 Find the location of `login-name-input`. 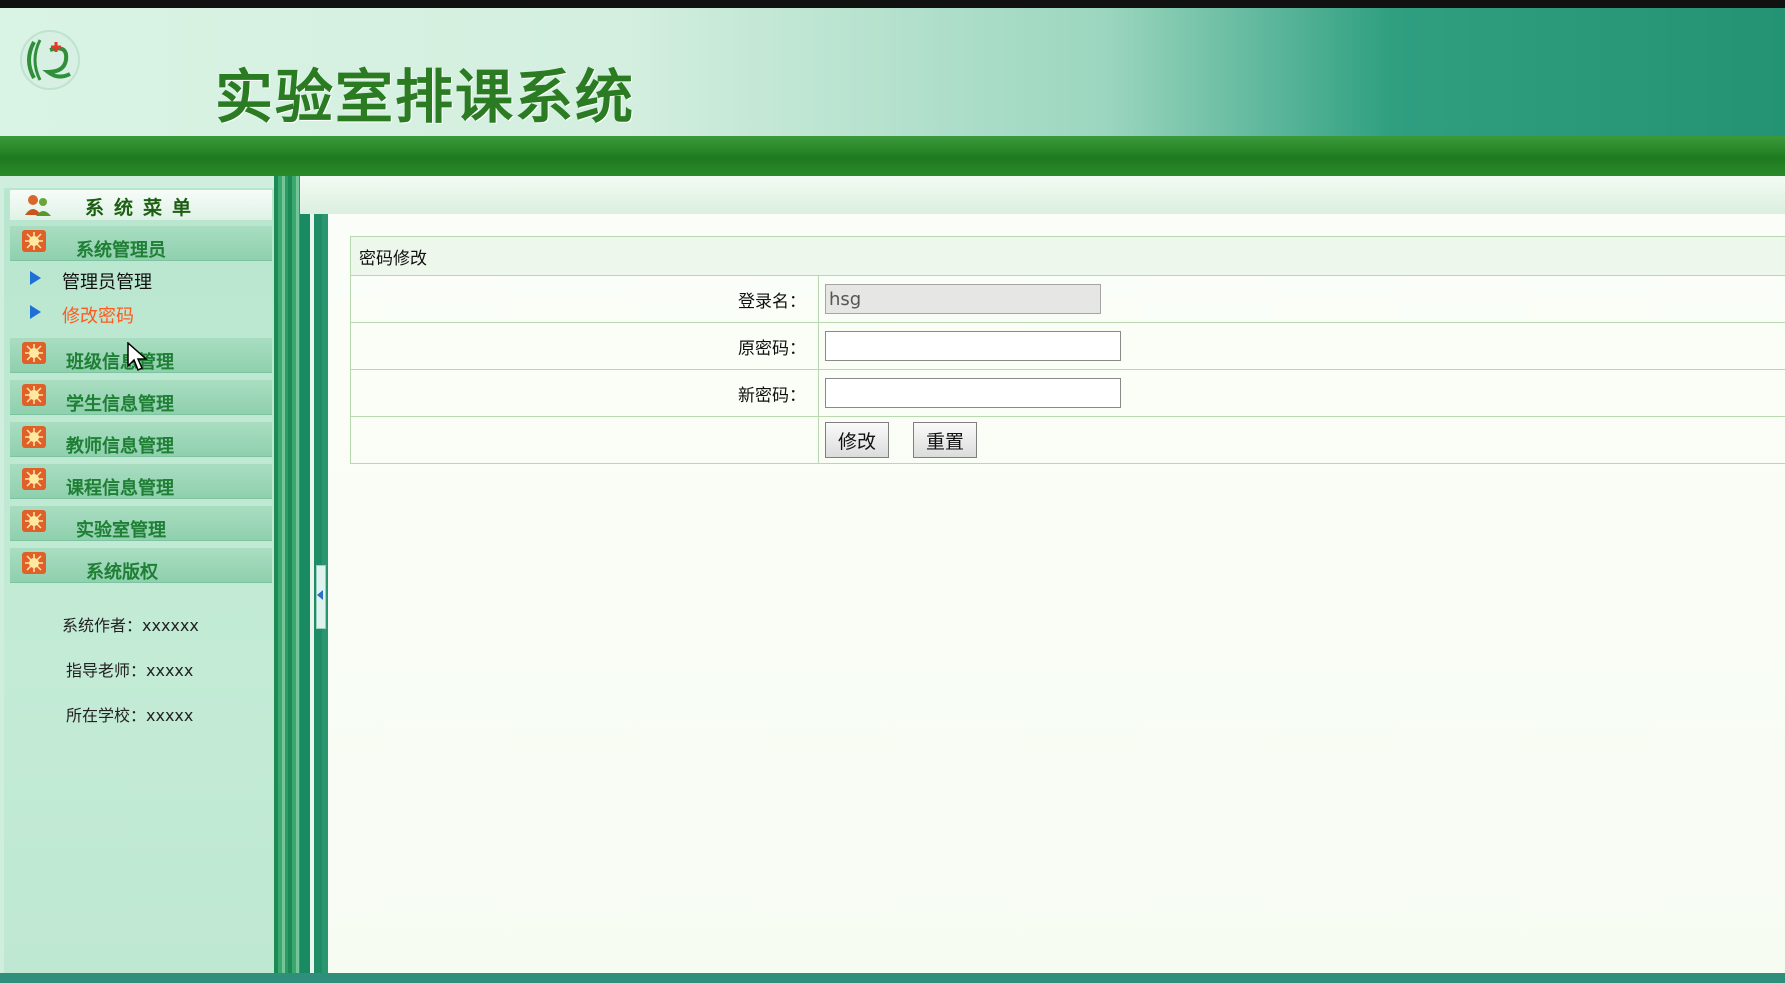

login-name-input is located at coordinates (963, 299).